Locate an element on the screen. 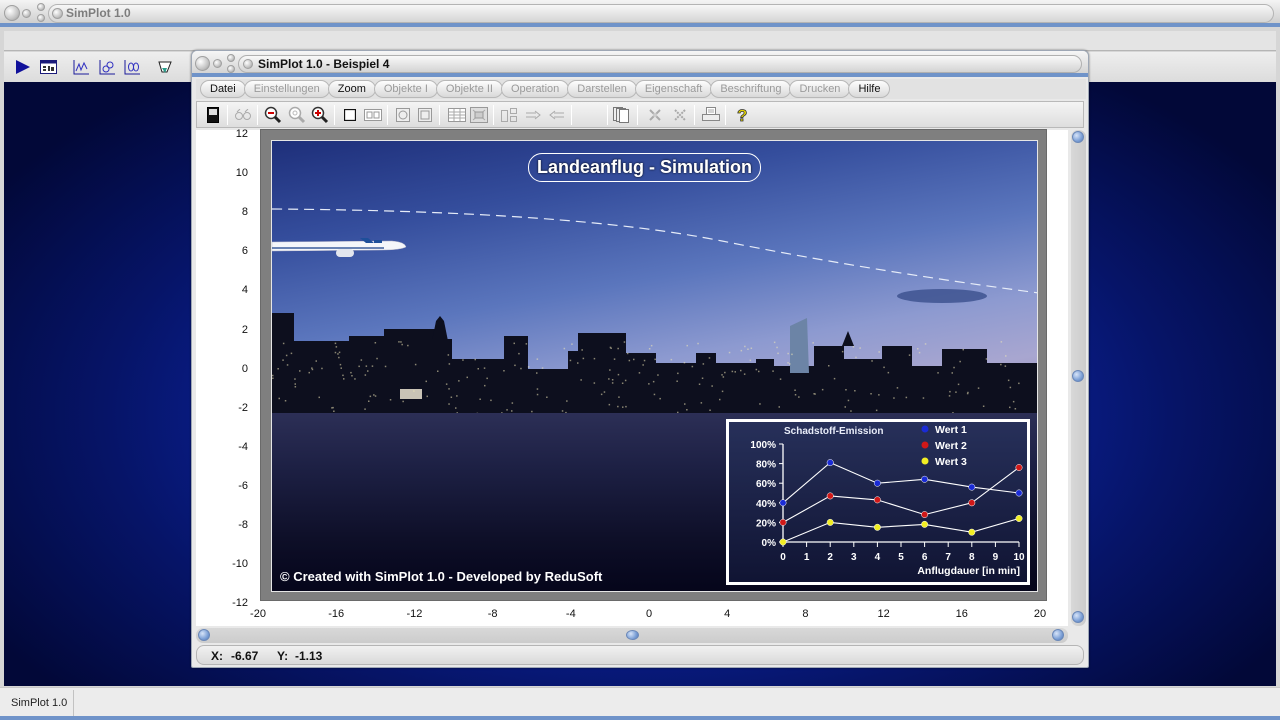  y-tick-label: 12 is located at coordinates (241, 134).